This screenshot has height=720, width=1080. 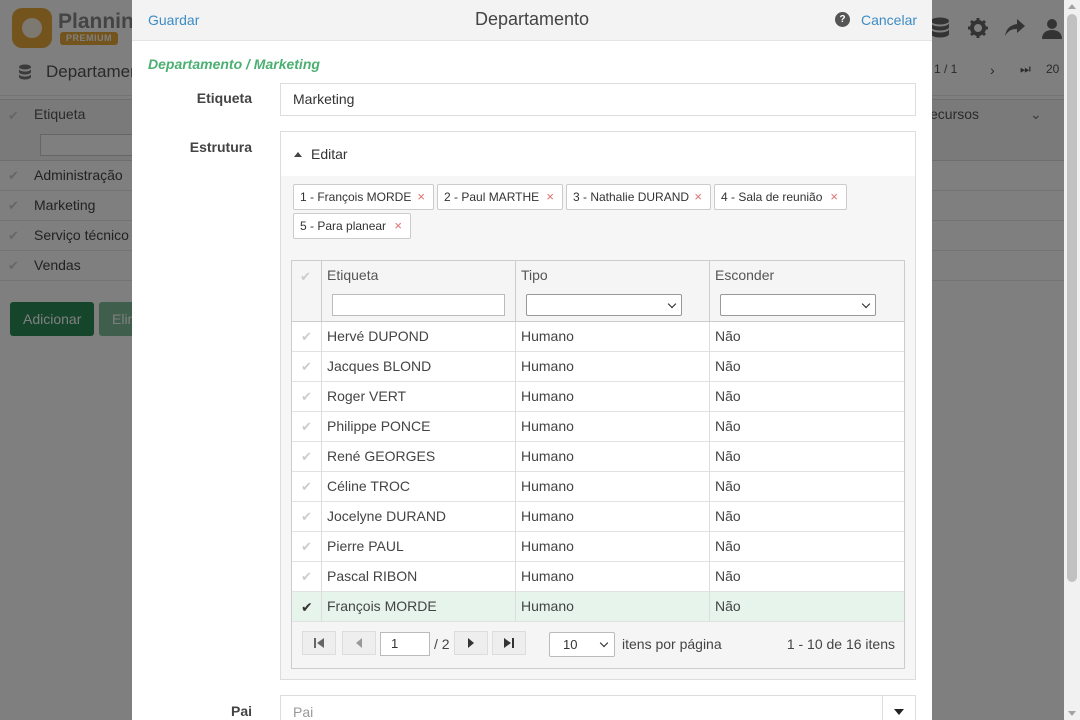 What do you see at coordinates (582, 644) in the screenshot?
I see `page-size-select: 10` at bounding box center [582, 644].